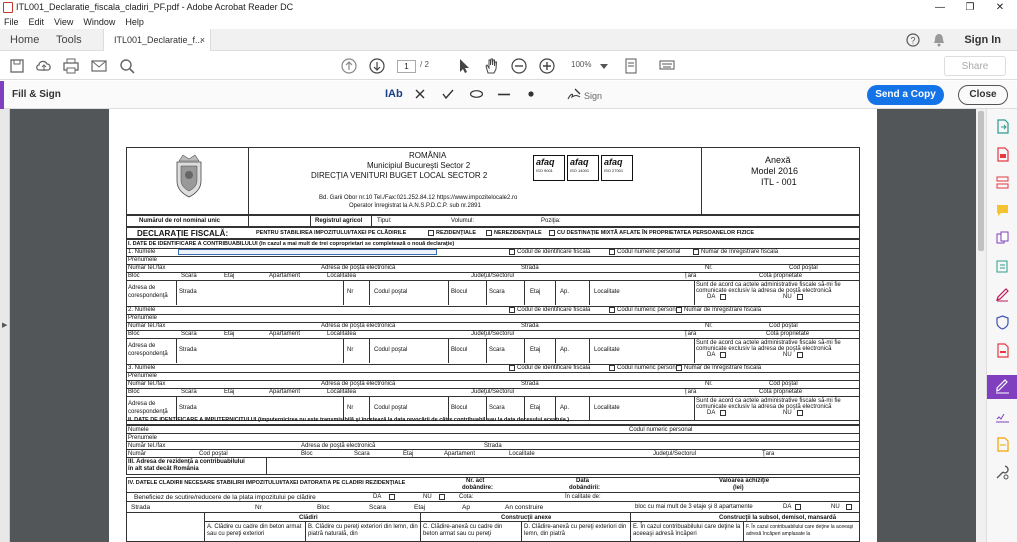 Image resolution: width=1017 pixels, height=542 pixels. I want to click on tab-tools: Tools, so click(69, 40).